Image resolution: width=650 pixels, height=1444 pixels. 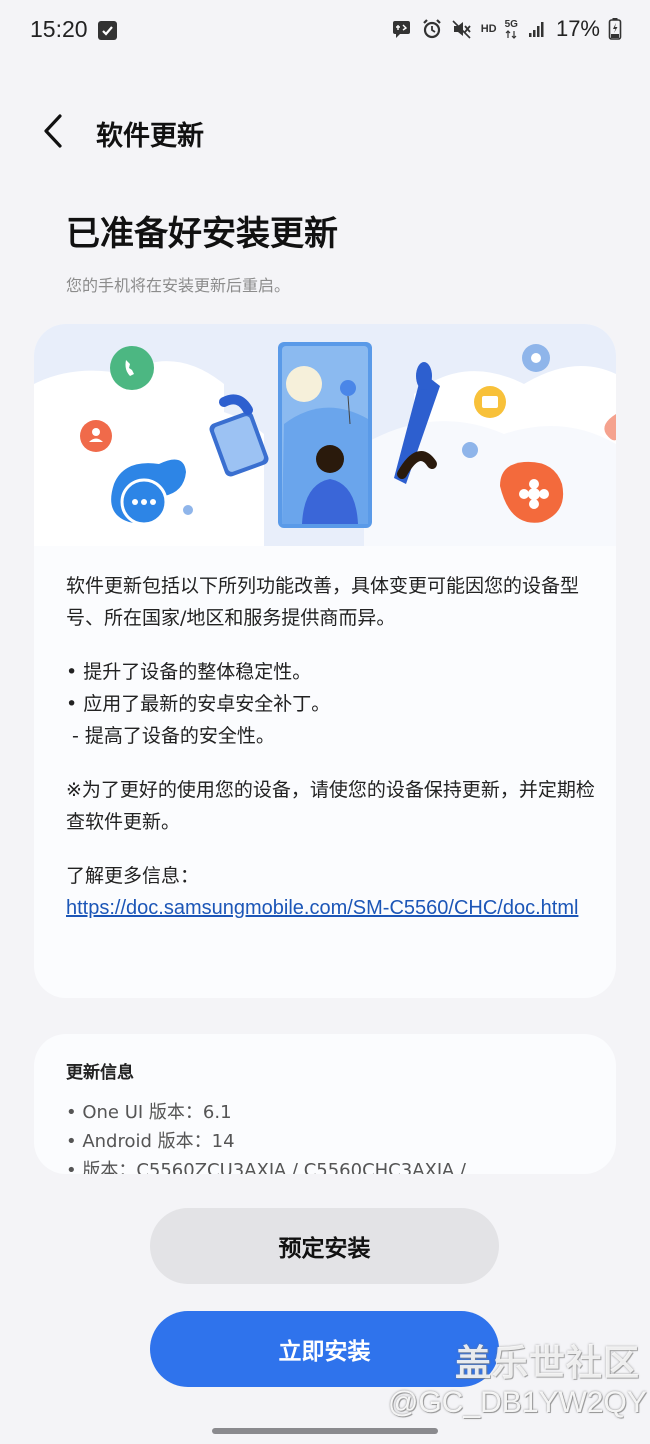 I want to click on release-note-item: - 提高了设备的安全性。, so click(x=170, y=736).